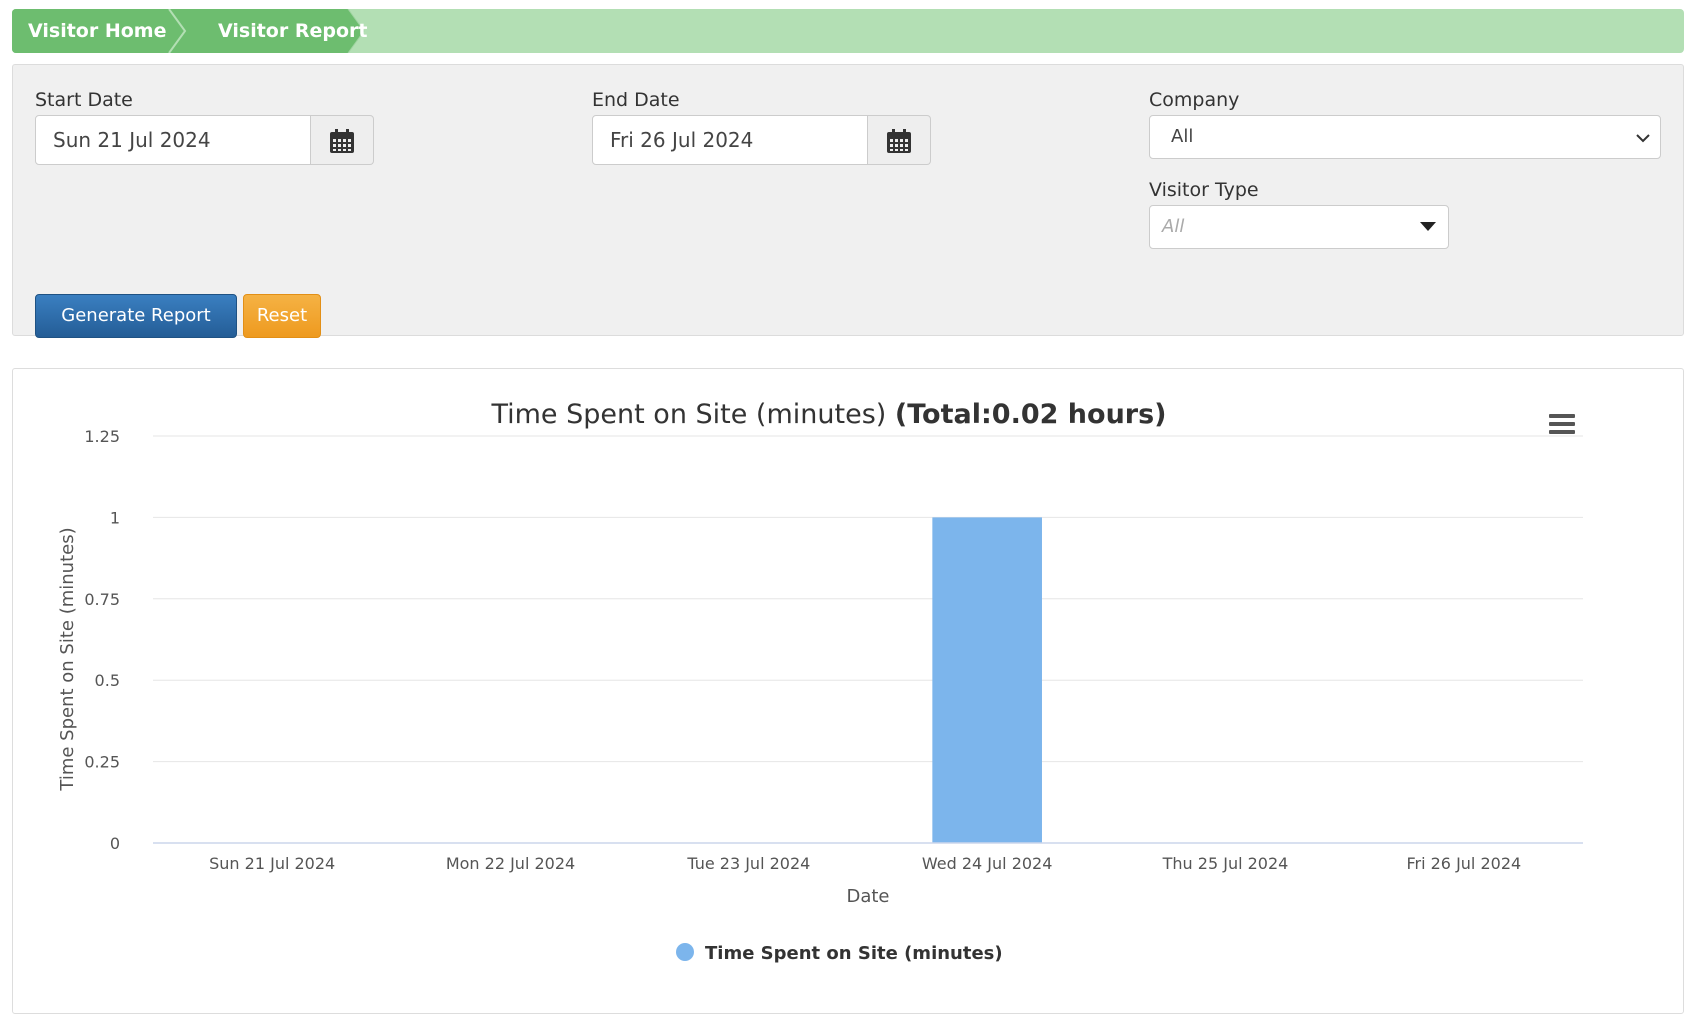  I want to click on chart-bar, so click(987, 680).